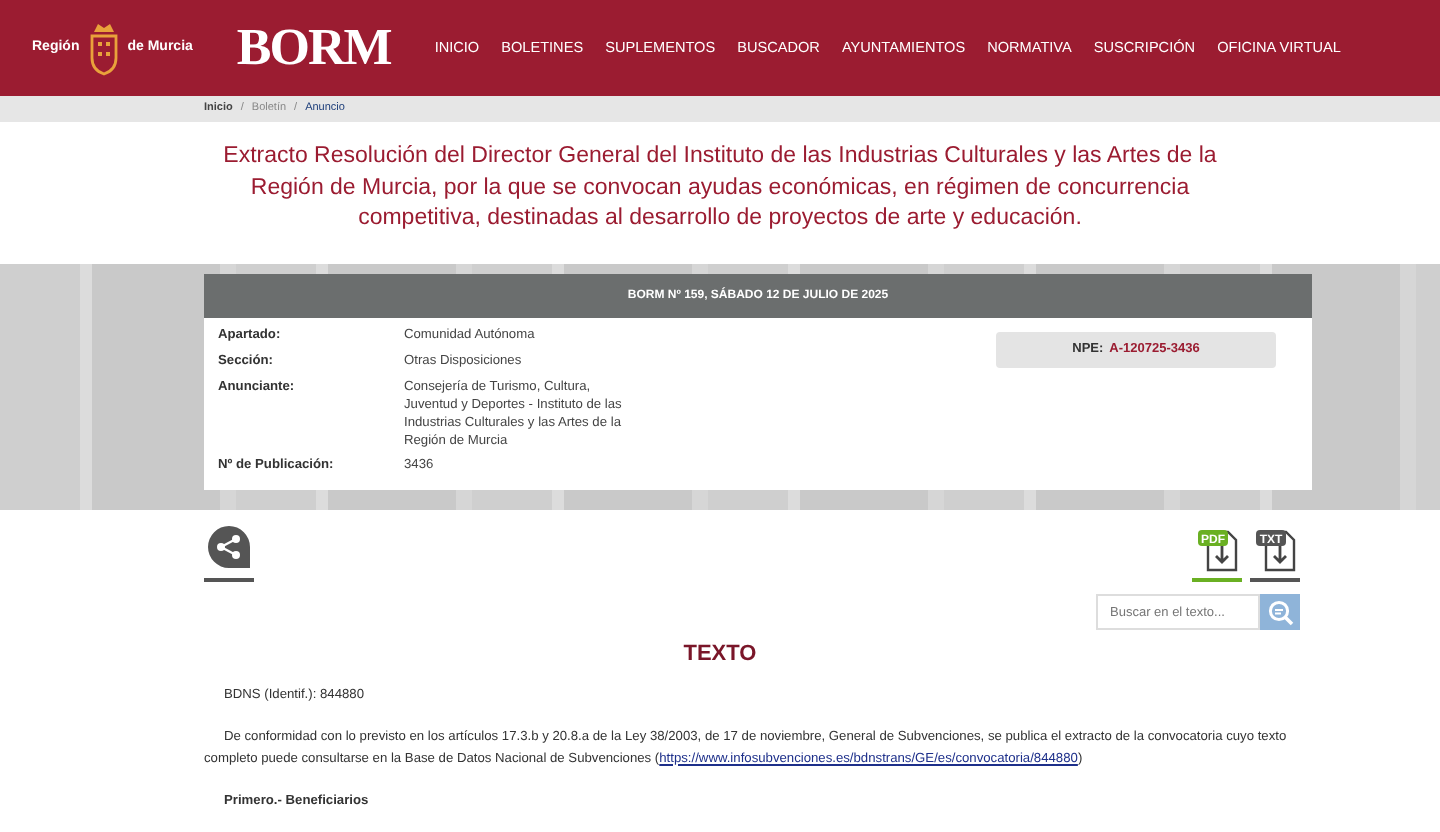  What do you see at coordinates (313, 48) in the screenshot?
I see `site-logo: BORM` at bounding box center [313, 48].